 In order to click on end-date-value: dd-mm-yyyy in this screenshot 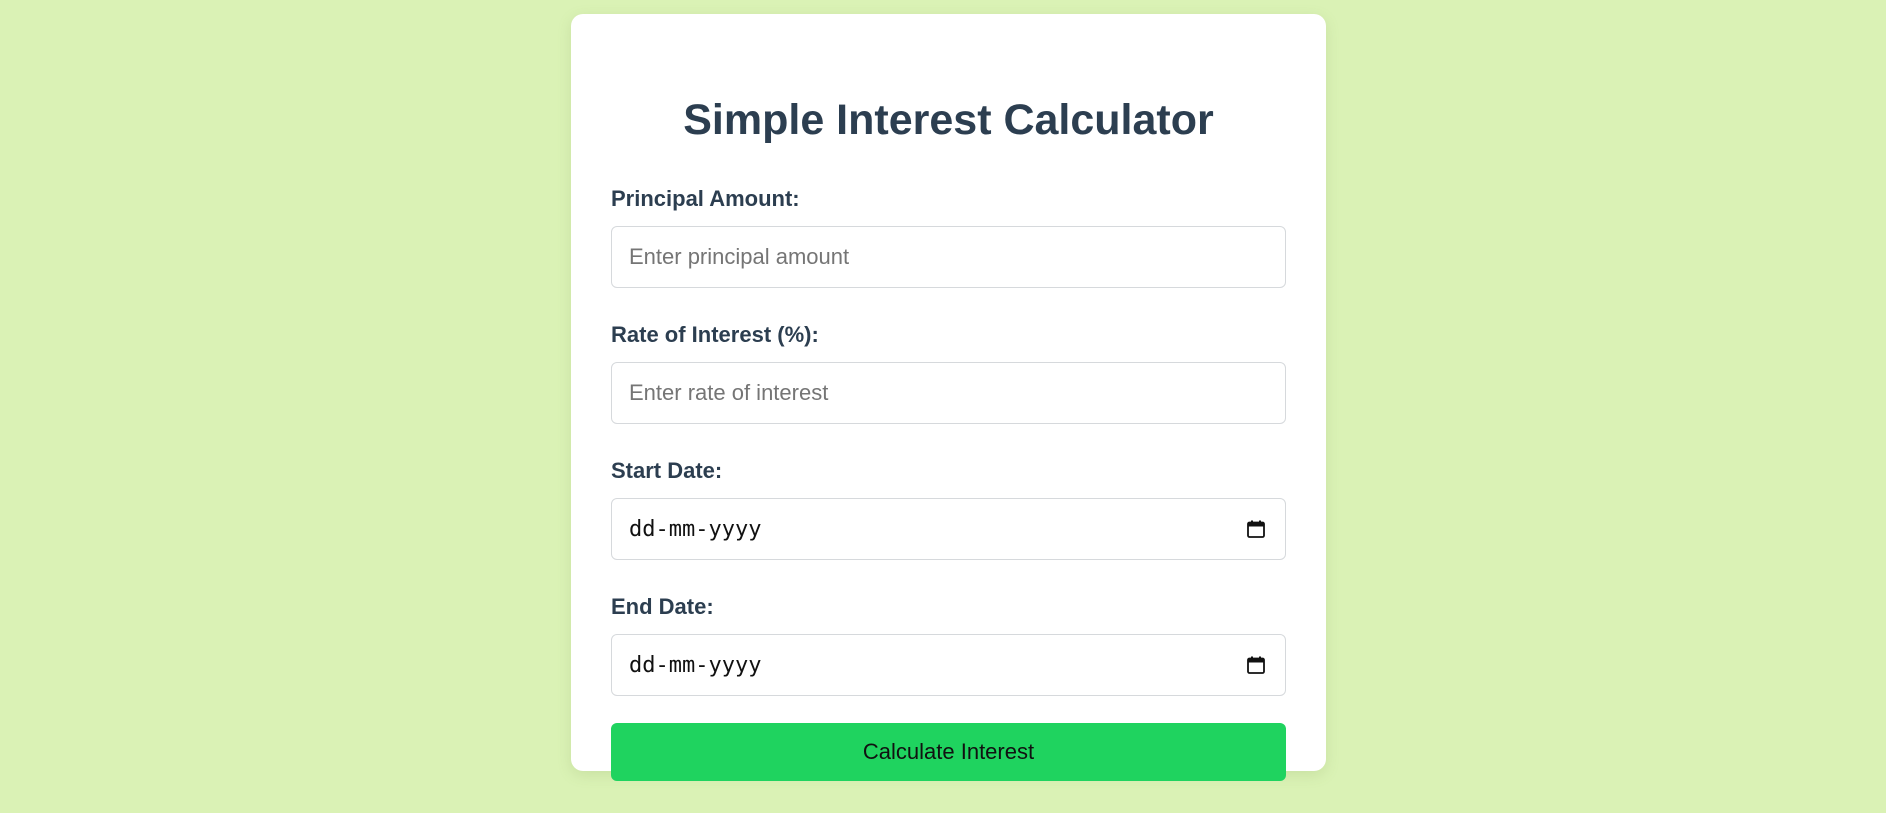, I will do `click(695, 665)`.